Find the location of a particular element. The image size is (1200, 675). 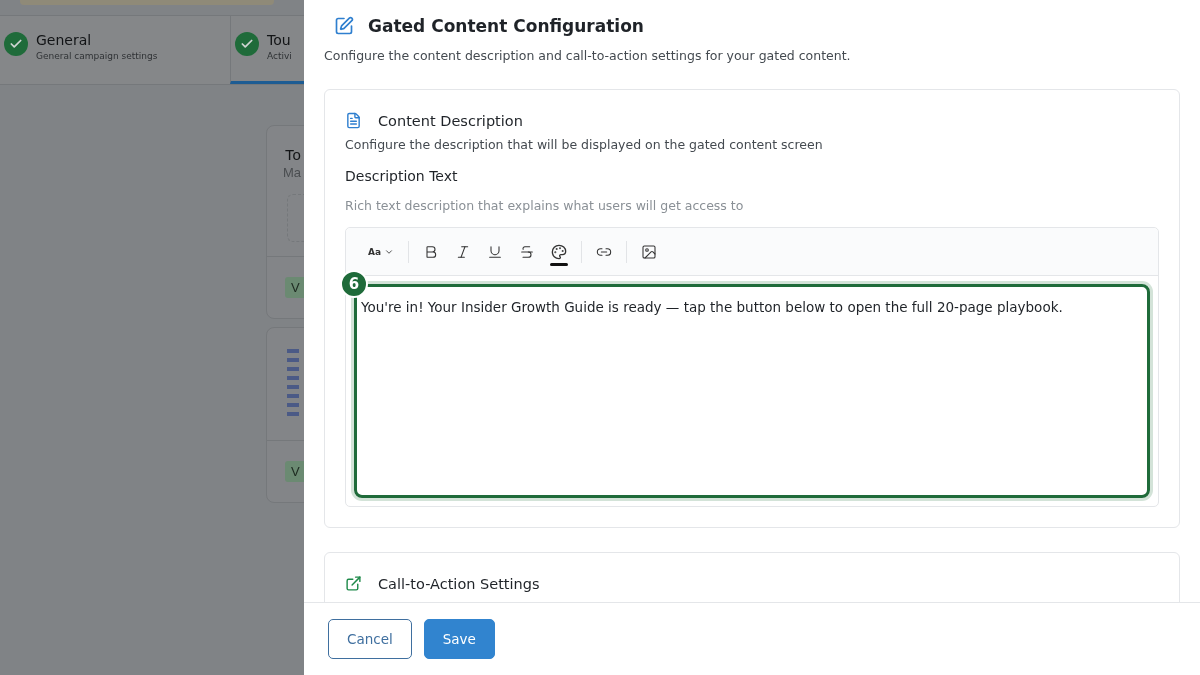

card-subtitle: Ma is located at coordinates (292, 172).